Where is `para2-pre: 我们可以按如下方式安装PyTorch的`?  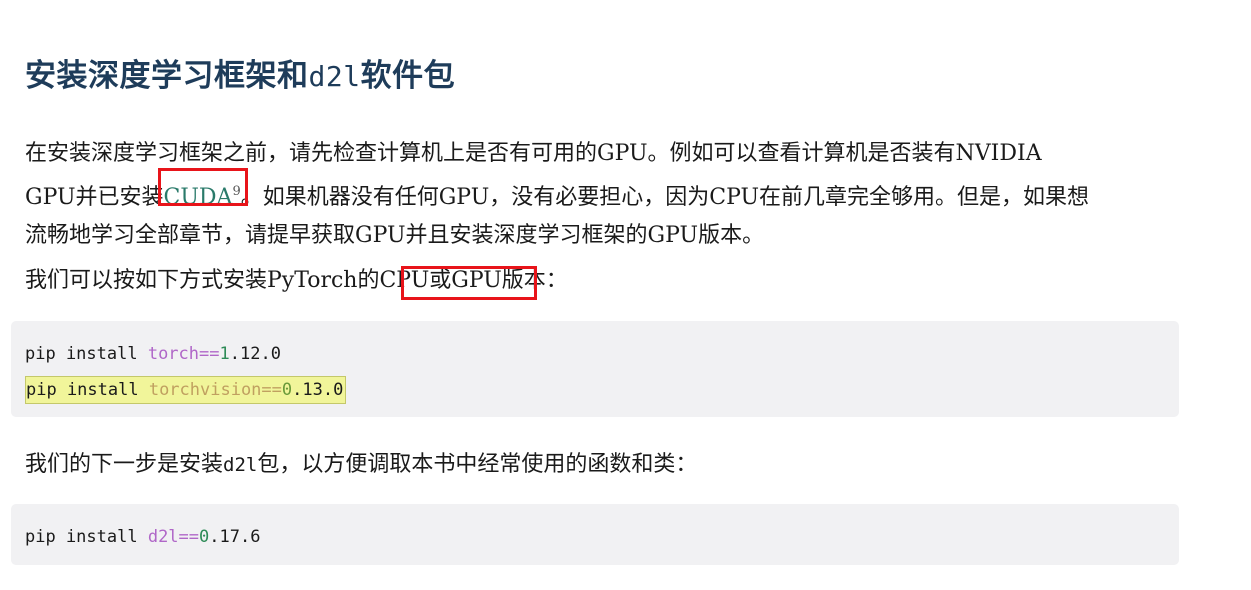 para2-pre: 我们可以按如下方式安装PyTorch的 is located at coordinates (202, 280).